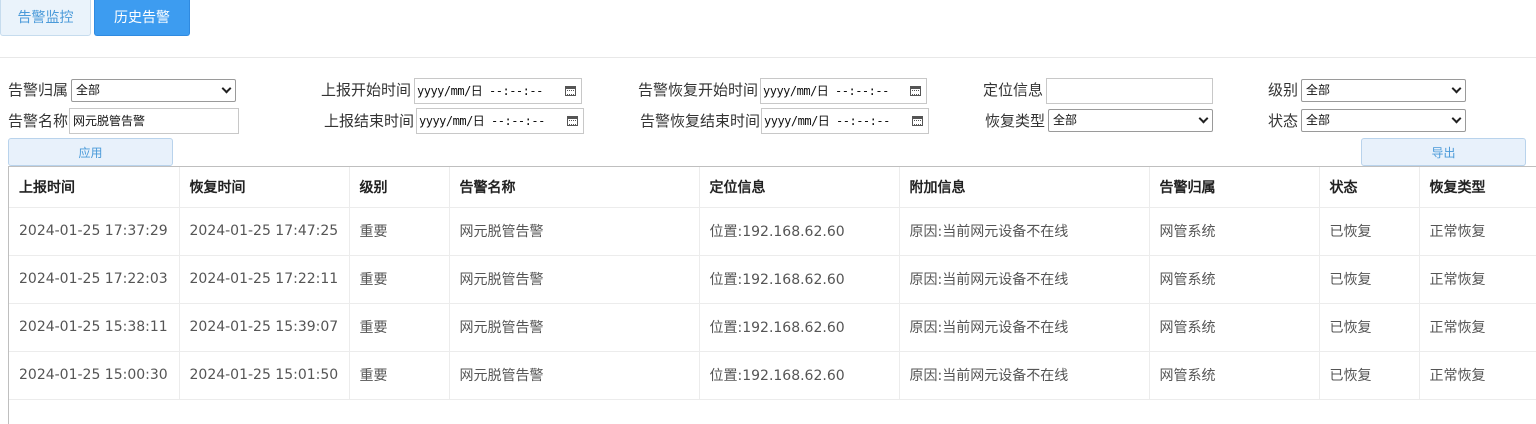  I want to click on level-select-value: 全部, so click(1318, 90).